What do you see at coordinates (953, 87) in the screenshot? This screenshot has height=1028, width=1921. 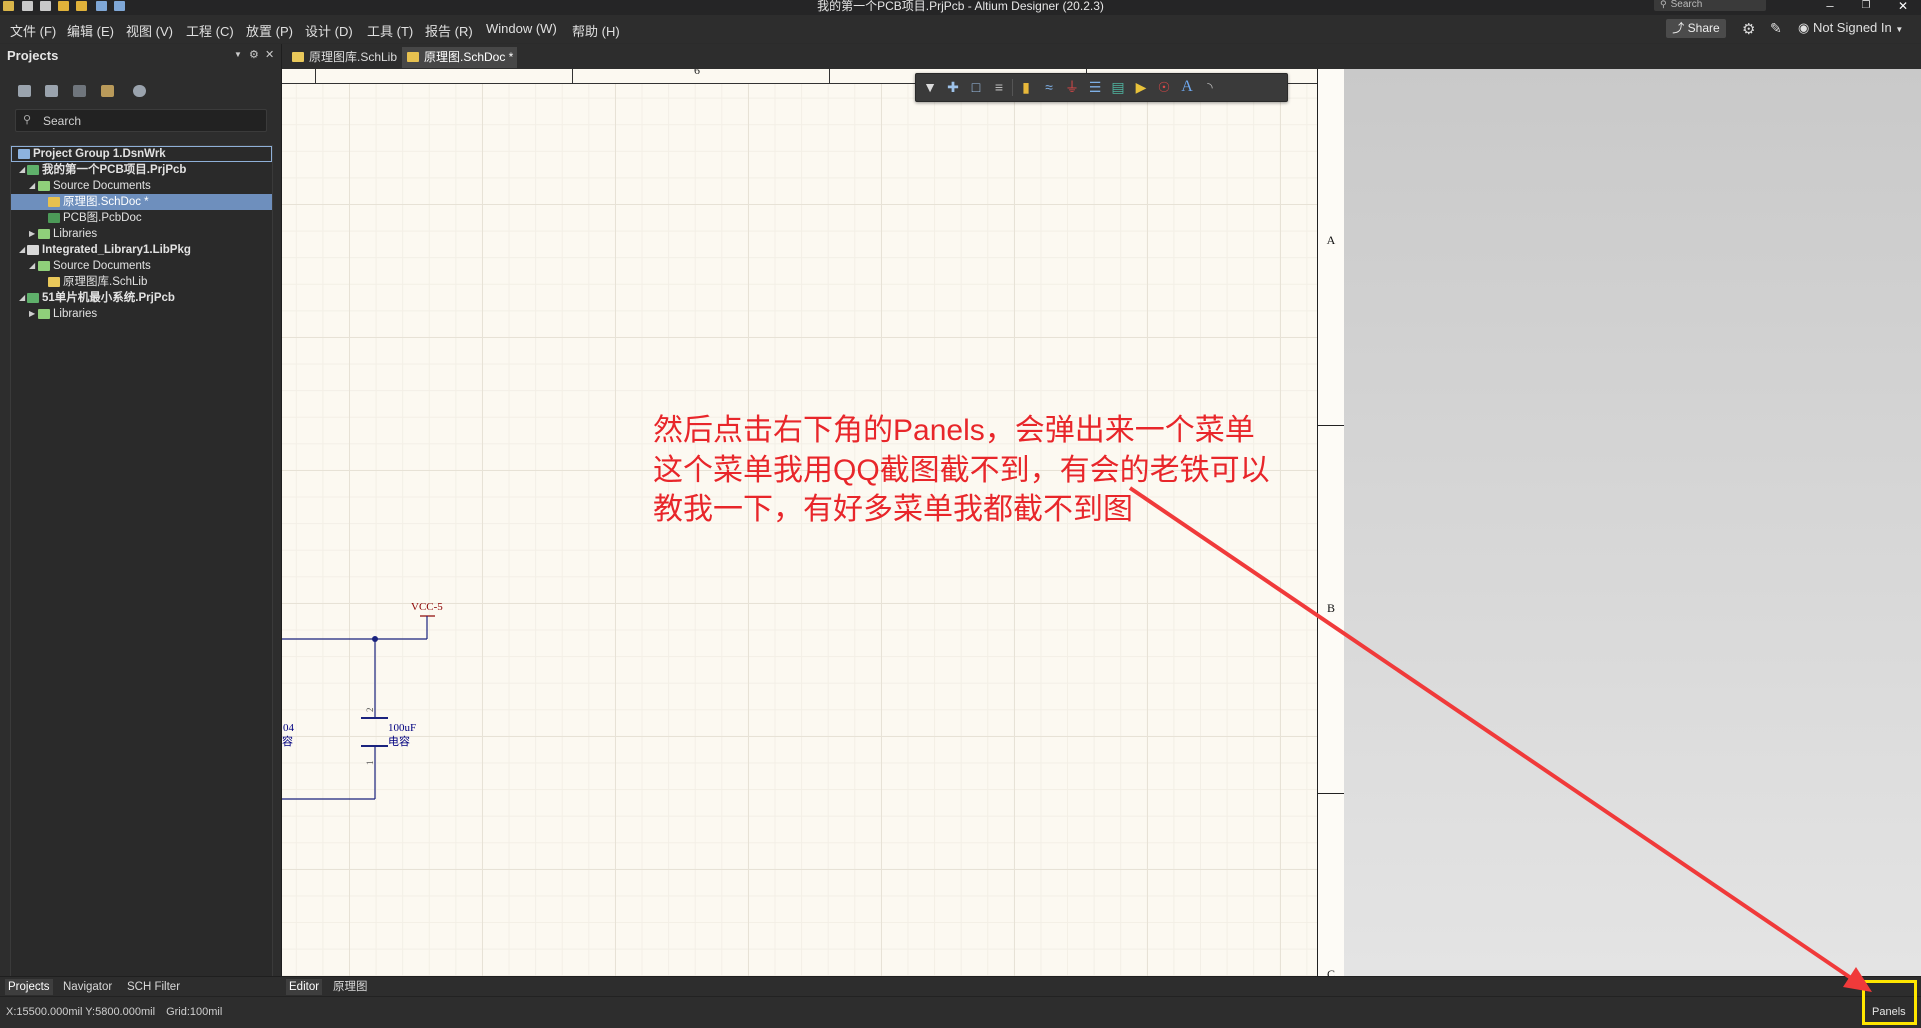 I see `crosshair-icon: ✚` at bounding box center [953, 87].